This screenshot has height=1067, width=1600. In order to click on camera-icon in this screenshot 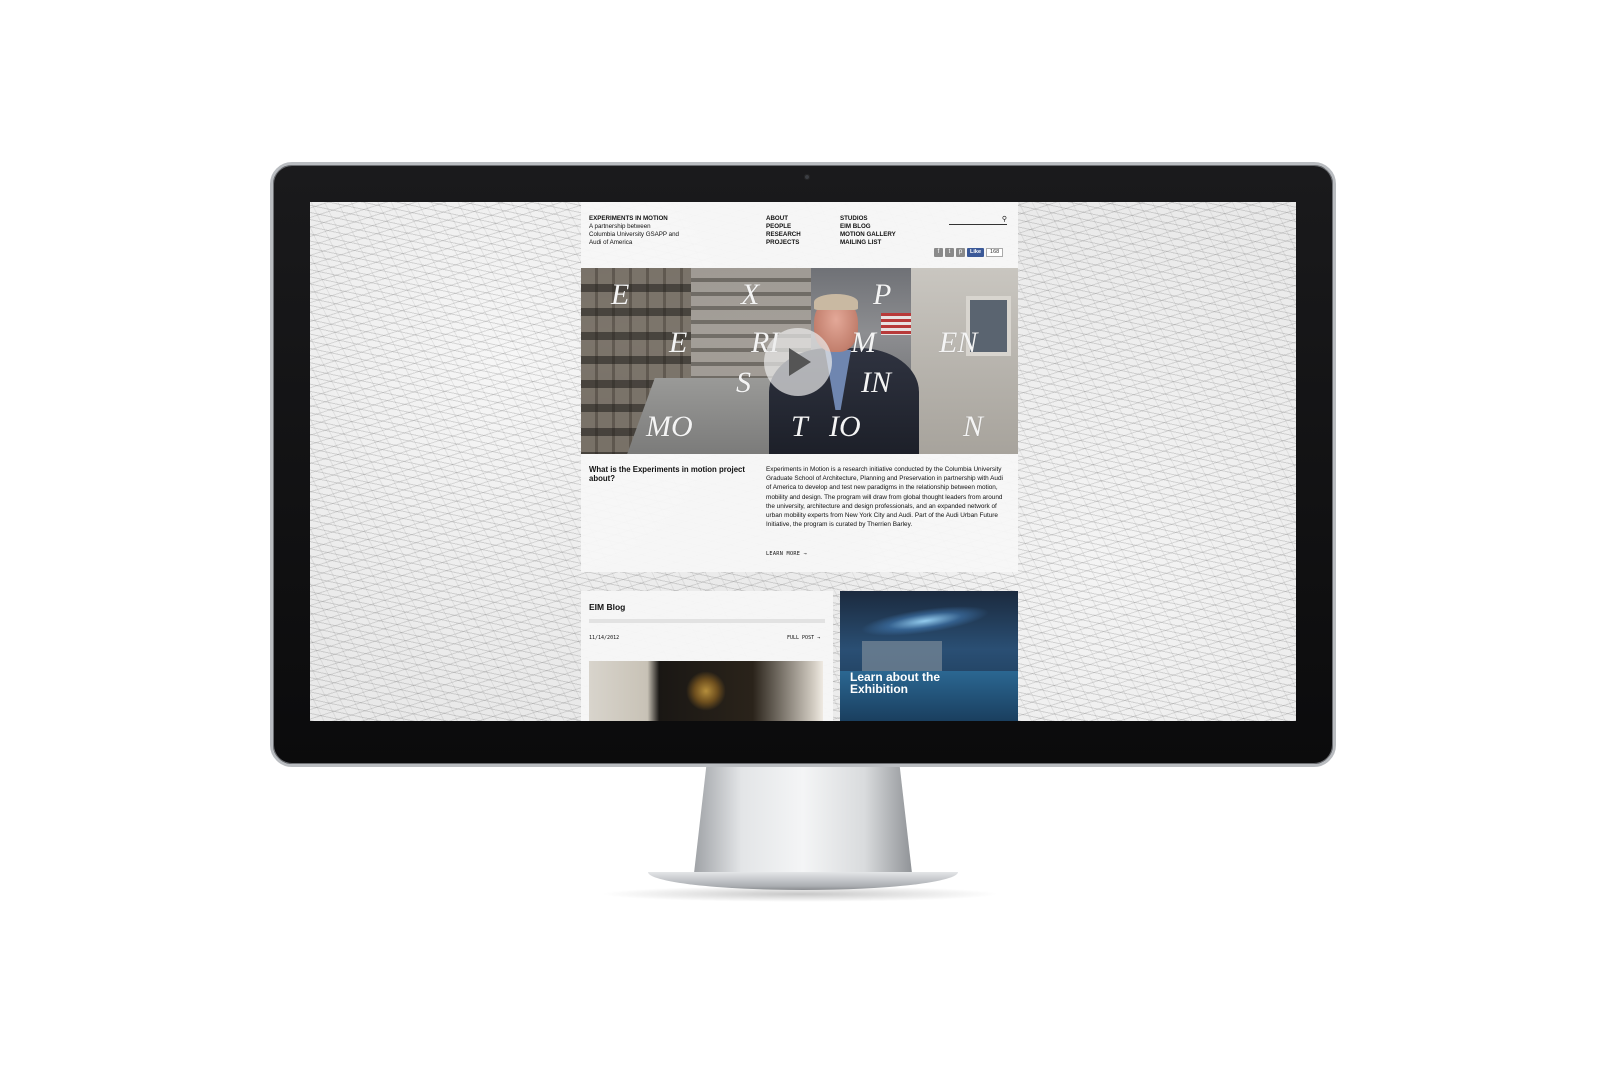, I will do `click(807, 177)`.